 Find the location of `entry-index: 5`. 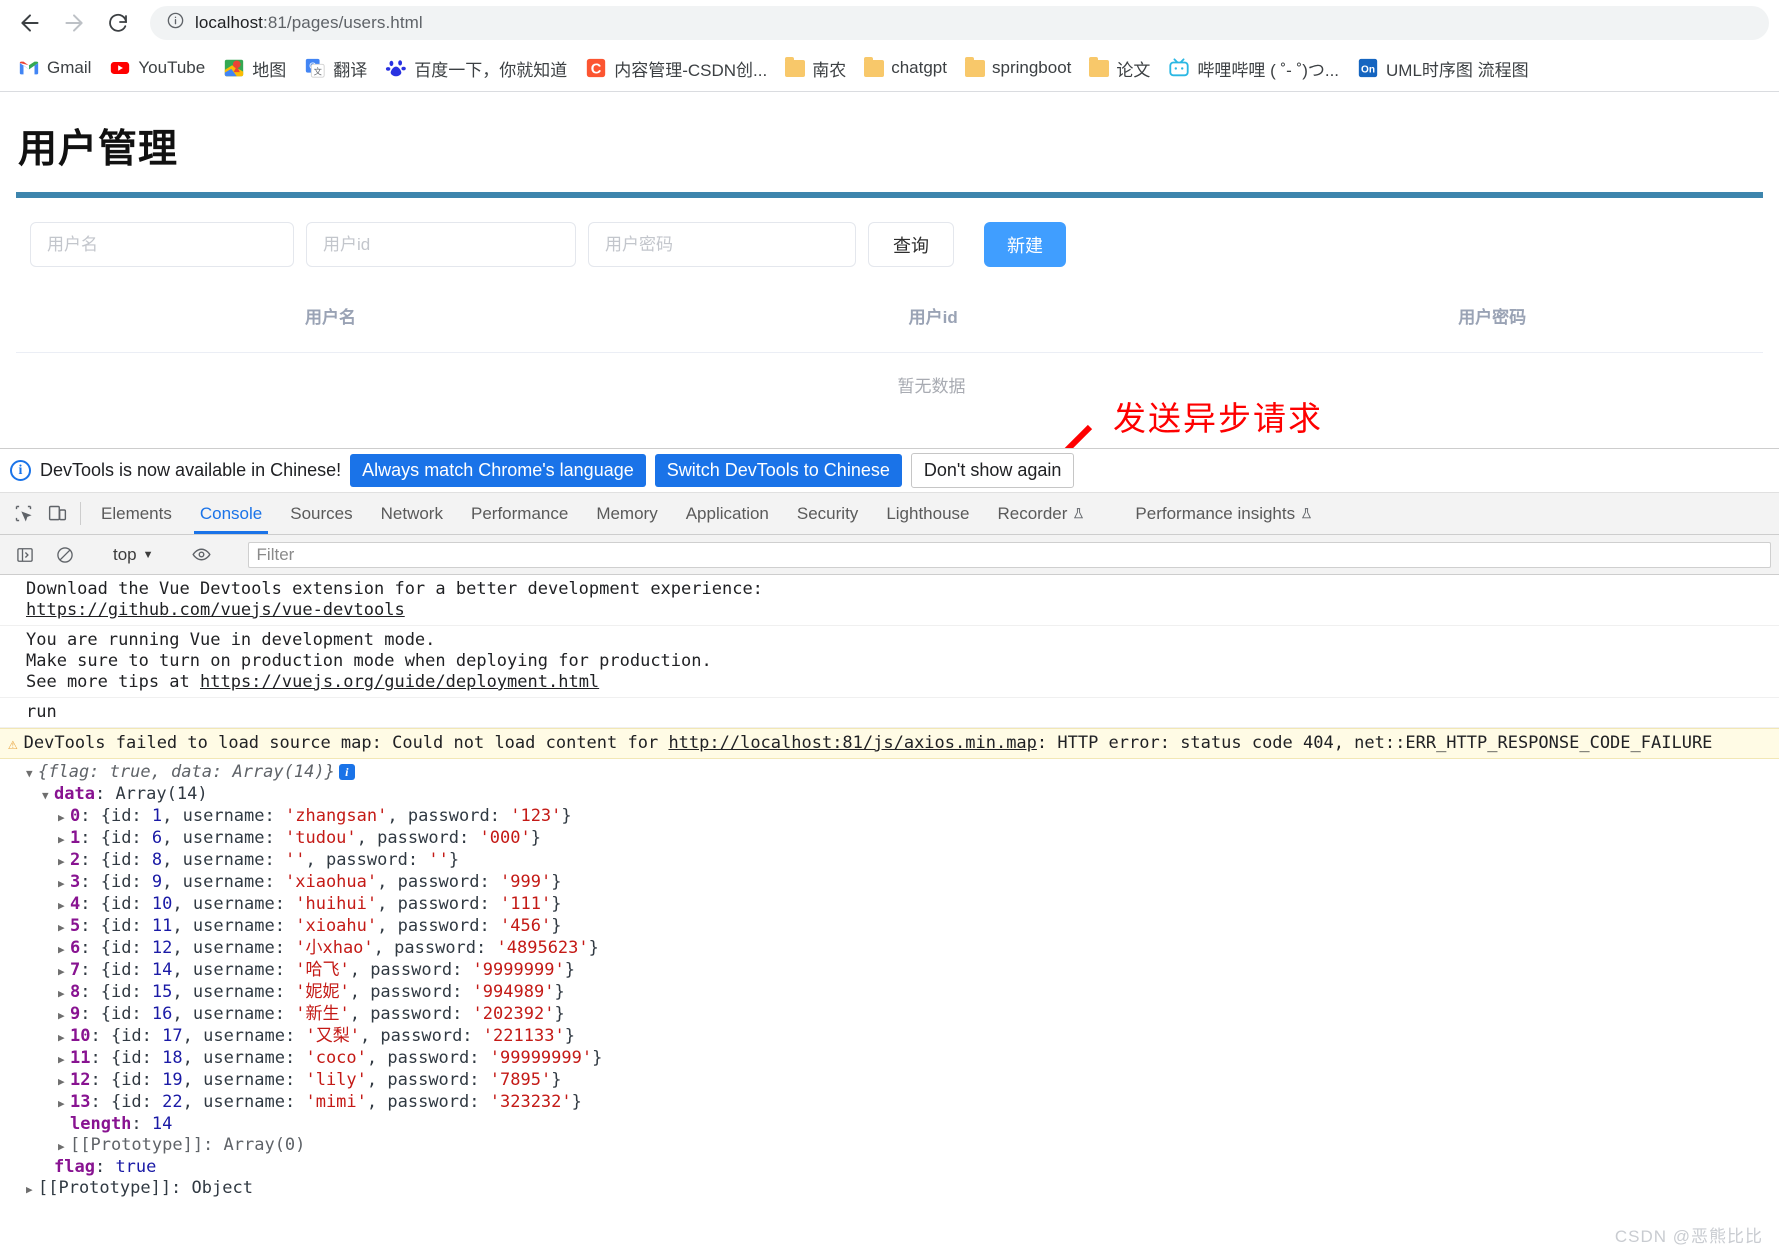

entry-index: 5 is located at coordinates (75, 926).